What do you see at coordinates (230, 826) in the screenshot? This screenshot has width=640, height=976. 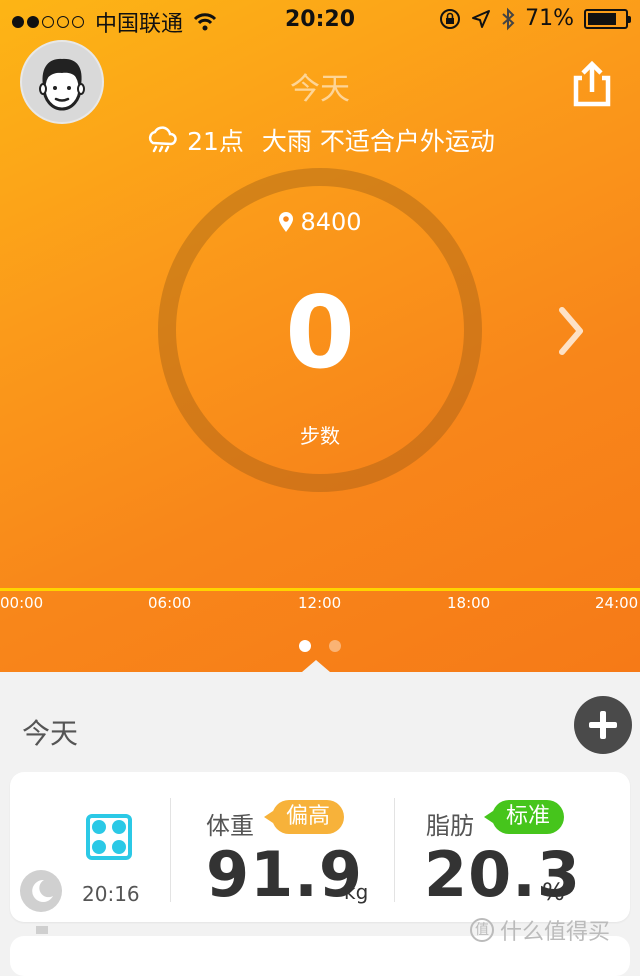 I see `weight-label: 体重` at bounding box center [230, 826].